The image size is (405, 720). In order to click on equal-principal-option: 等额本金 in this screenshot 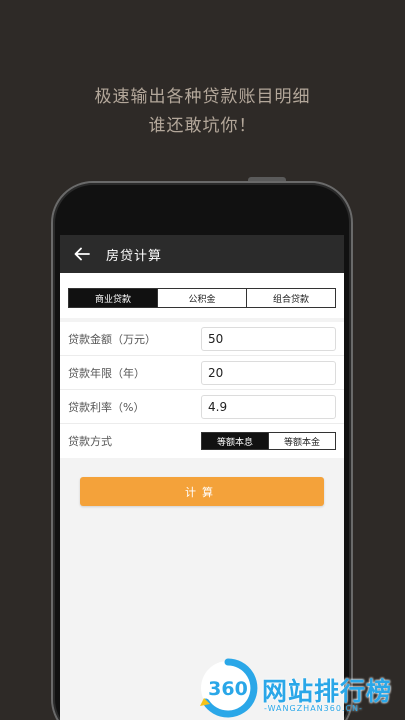, I will do `click(301, 441)`.